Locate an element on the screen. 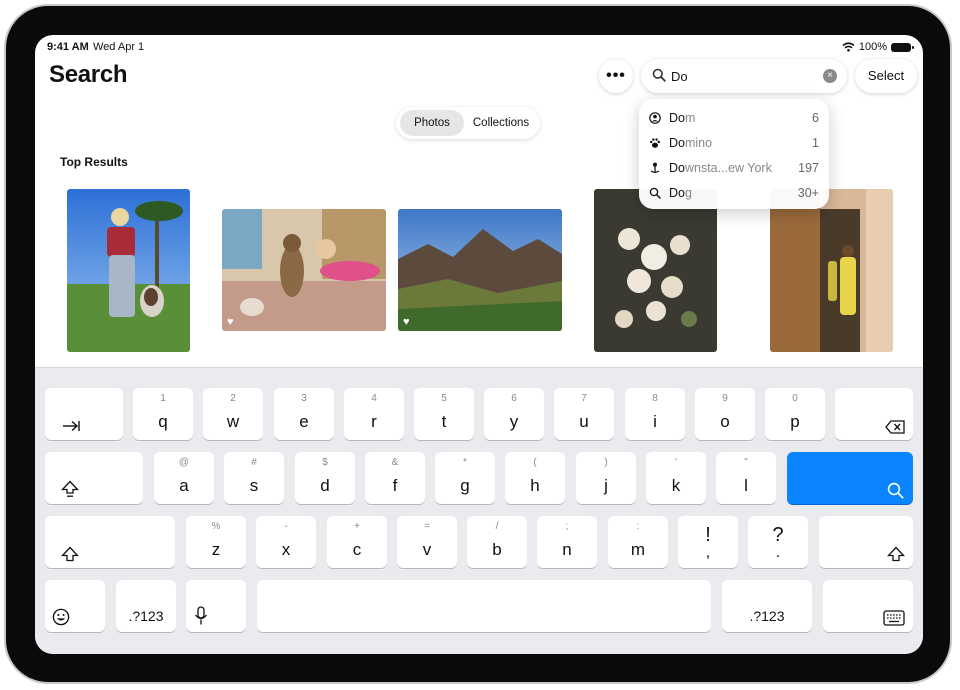 The image size is (960, 690). caps-lock-key is located at coordinates (94, 478).